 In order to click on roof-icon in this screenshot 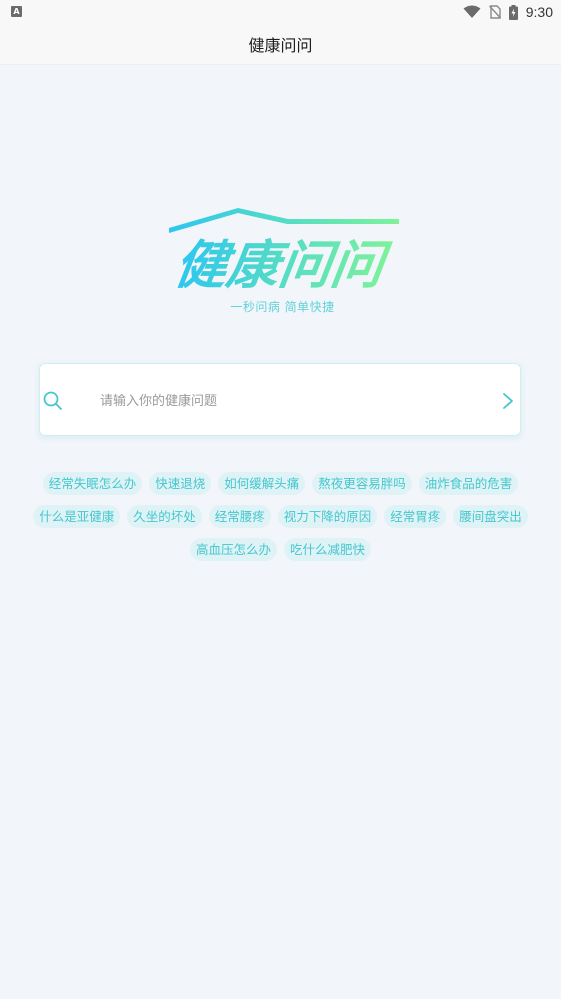, I will do `click(284, 220)`.